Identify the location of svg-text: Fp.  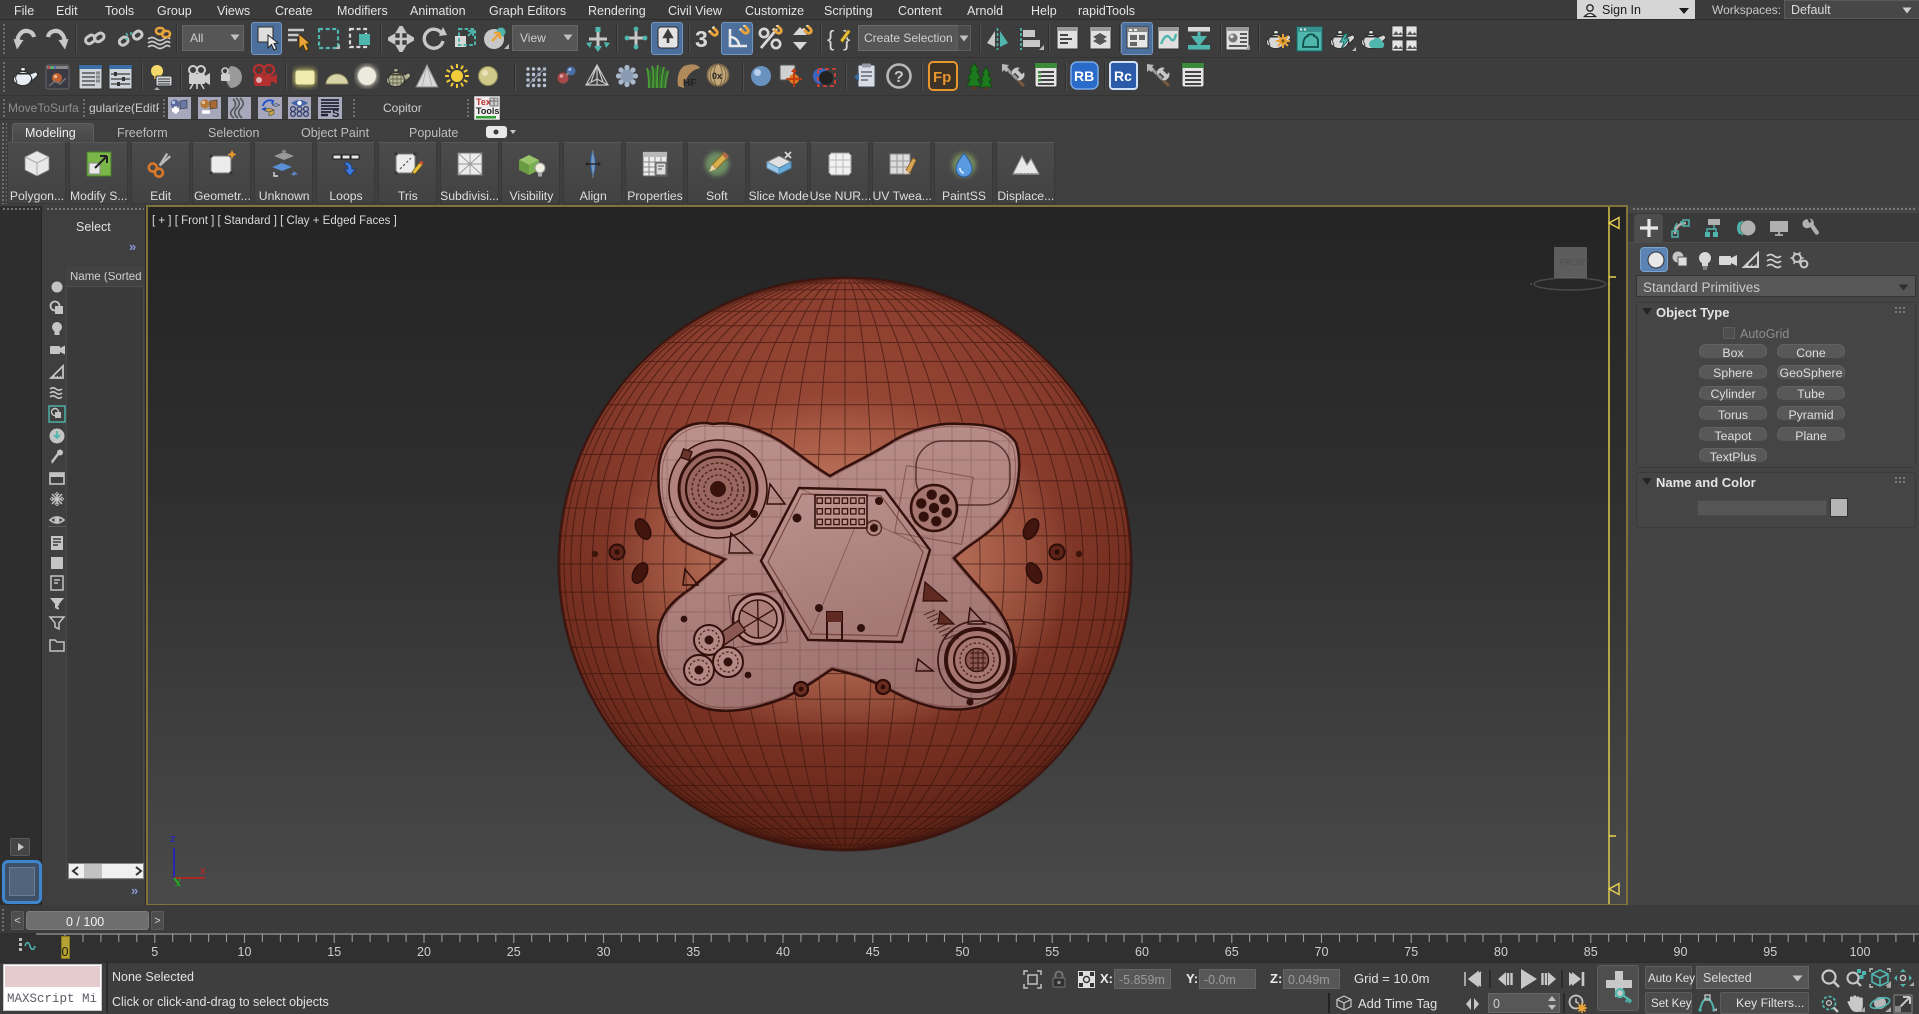
(942, 77).